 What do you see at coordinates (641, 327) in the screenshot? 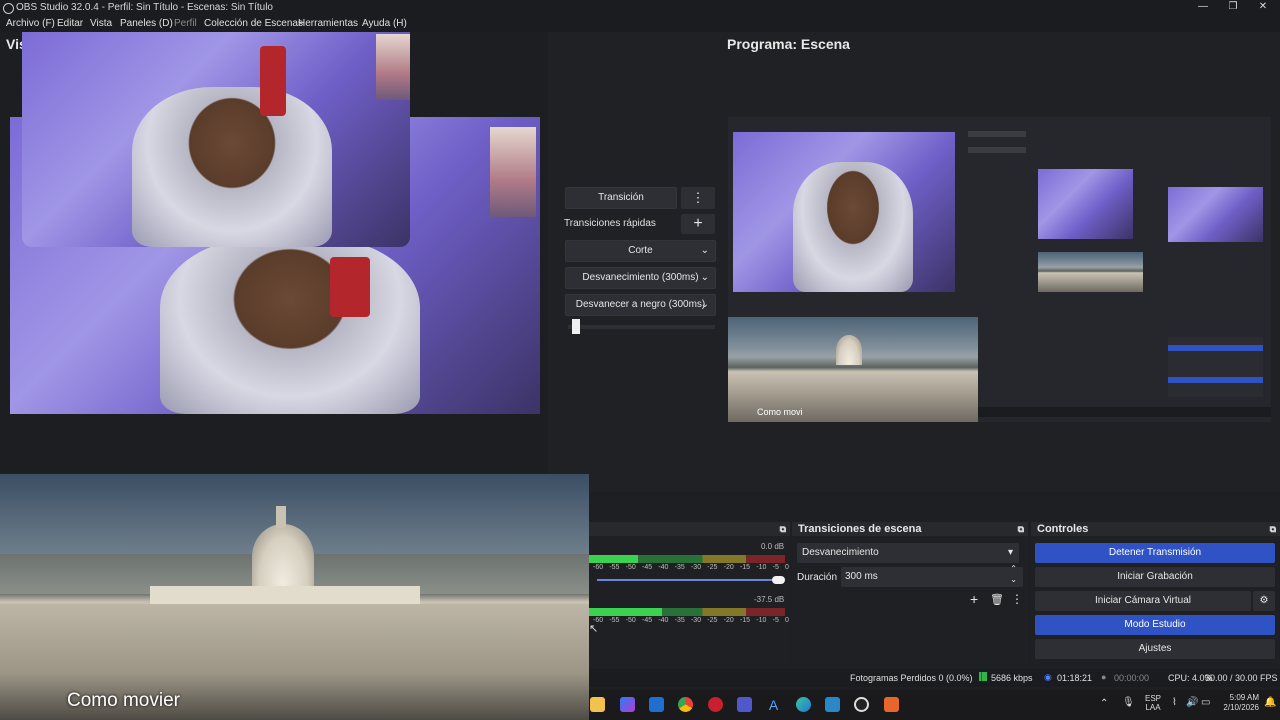
I see `transition-slider-track` at bounding box center [641, 327].